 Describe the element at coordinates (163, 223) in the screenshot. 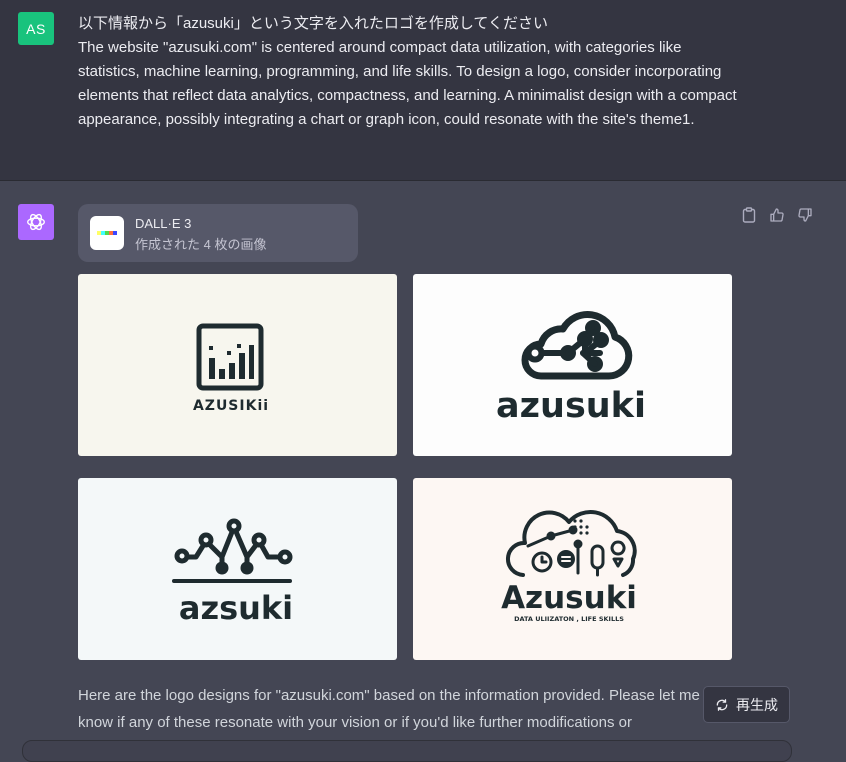

I see `dalle-tool-title: DALL·E 3` at that location.